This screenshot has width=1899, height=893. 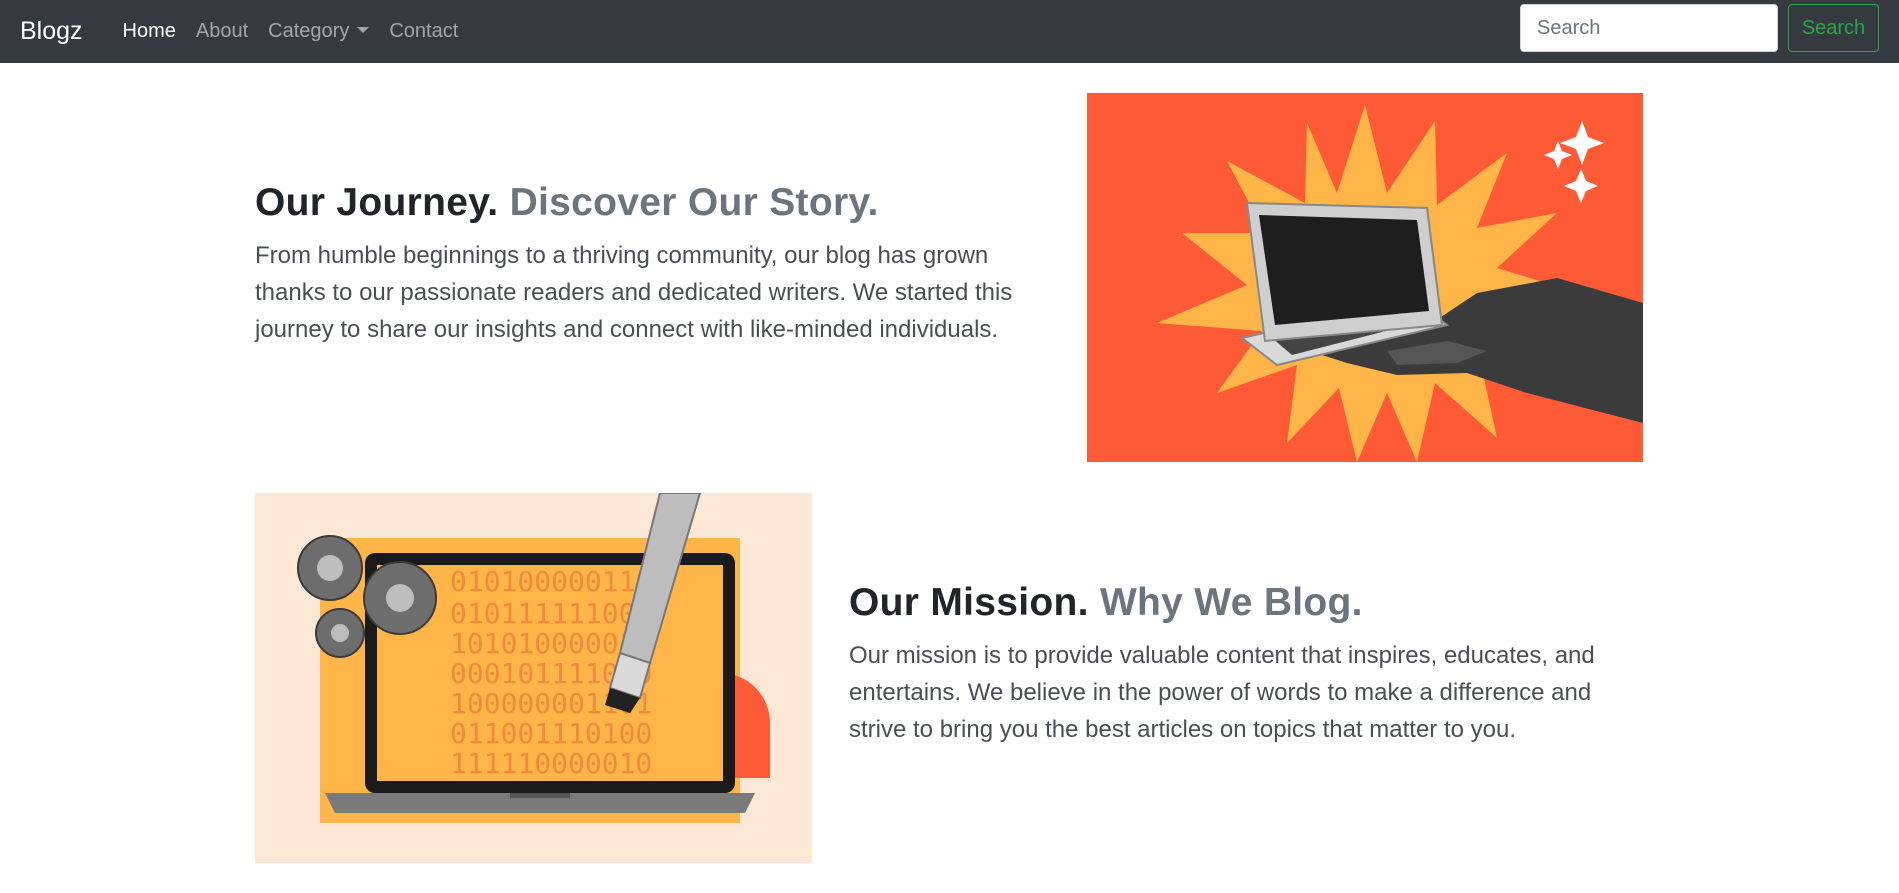 I want to click on mission-subtitle: Why We Blog., so click(x=1231, y=602).